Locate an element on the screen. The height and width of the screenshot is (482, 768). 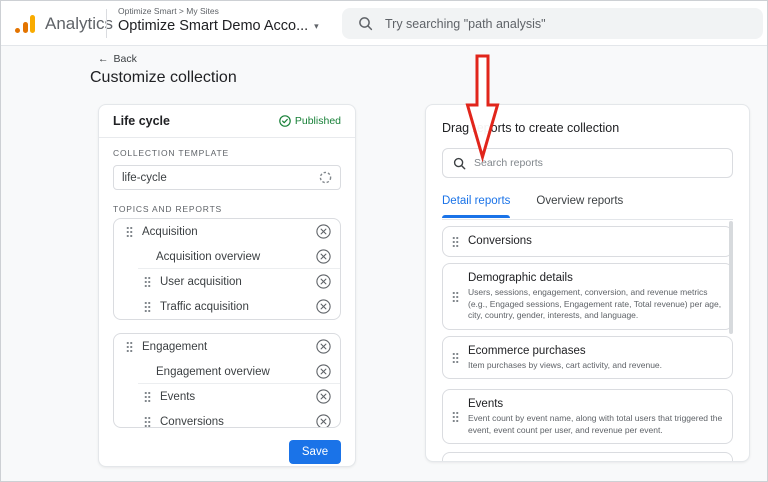
report-title: Demographic details is located at coordinates (520, 278).